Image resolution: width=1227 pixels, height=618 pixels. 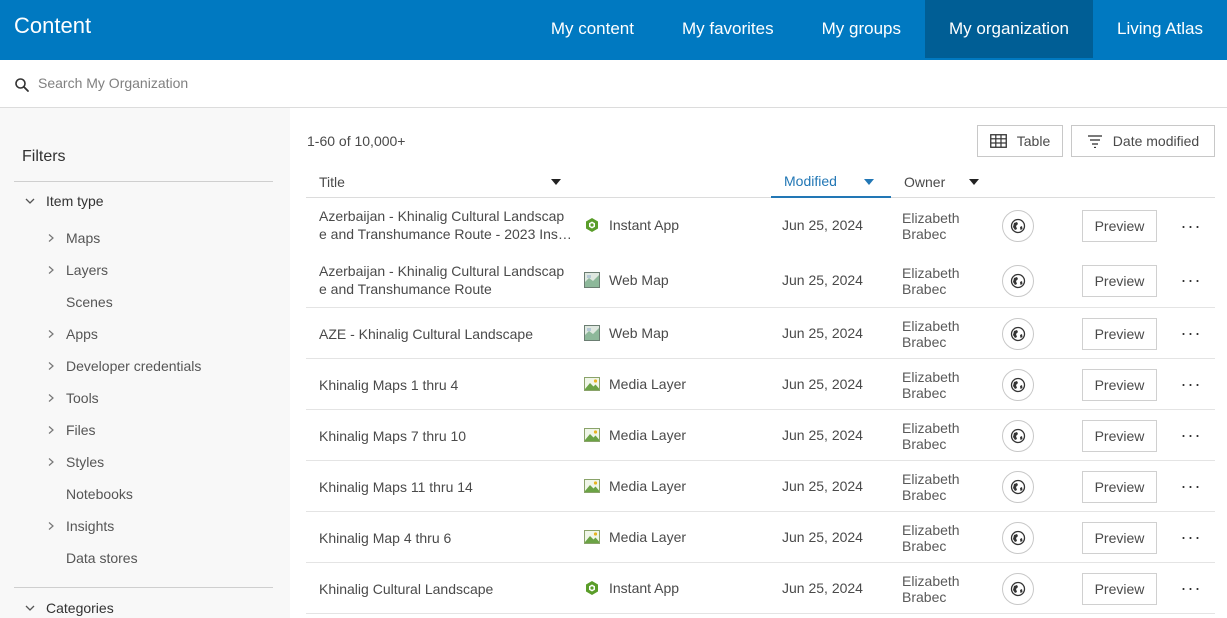 I want to click on filter-label: Notebooks, so click(x=99, y=494).